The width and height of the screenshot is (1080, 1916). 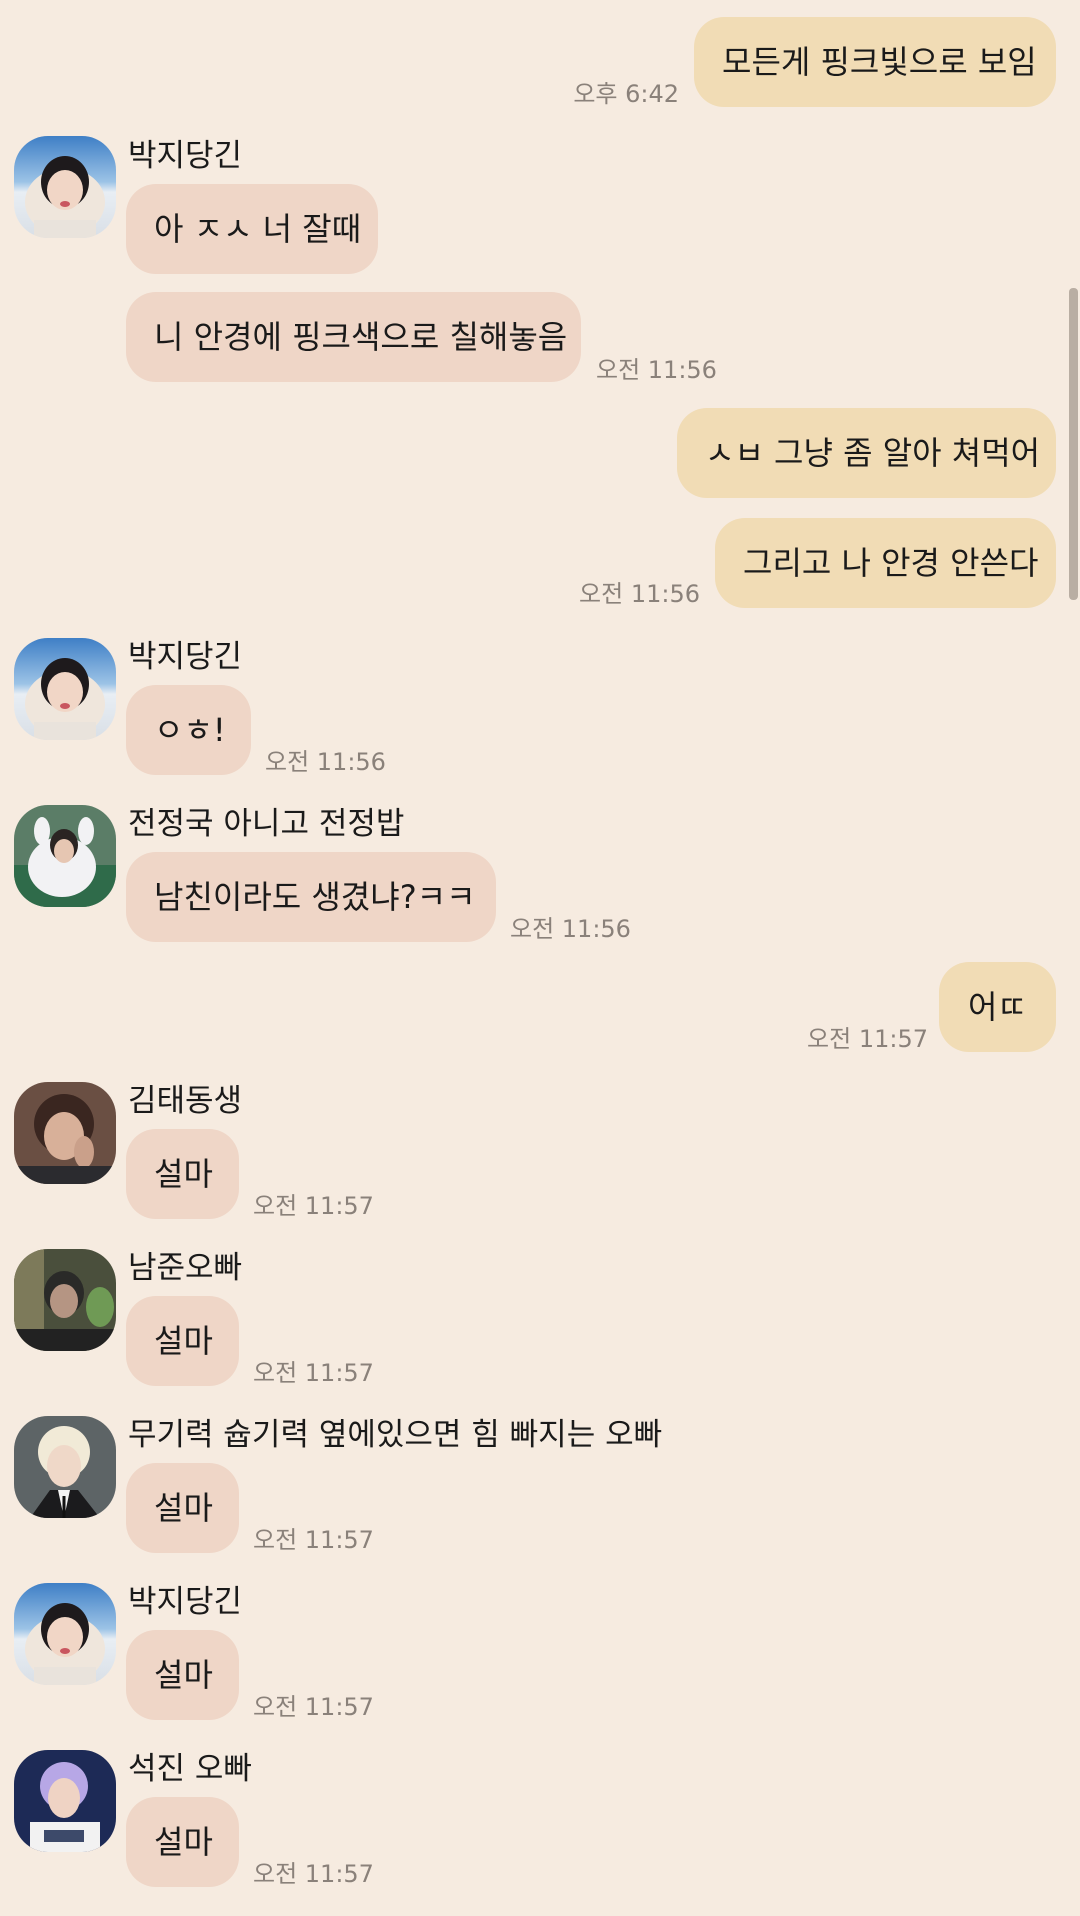 What do you see at coordinates (252, 229) in the screenshot?
I see `message-bubble-incoming: 아 ㅈㅅ 너 잘때` at bounding box center [252, 229].